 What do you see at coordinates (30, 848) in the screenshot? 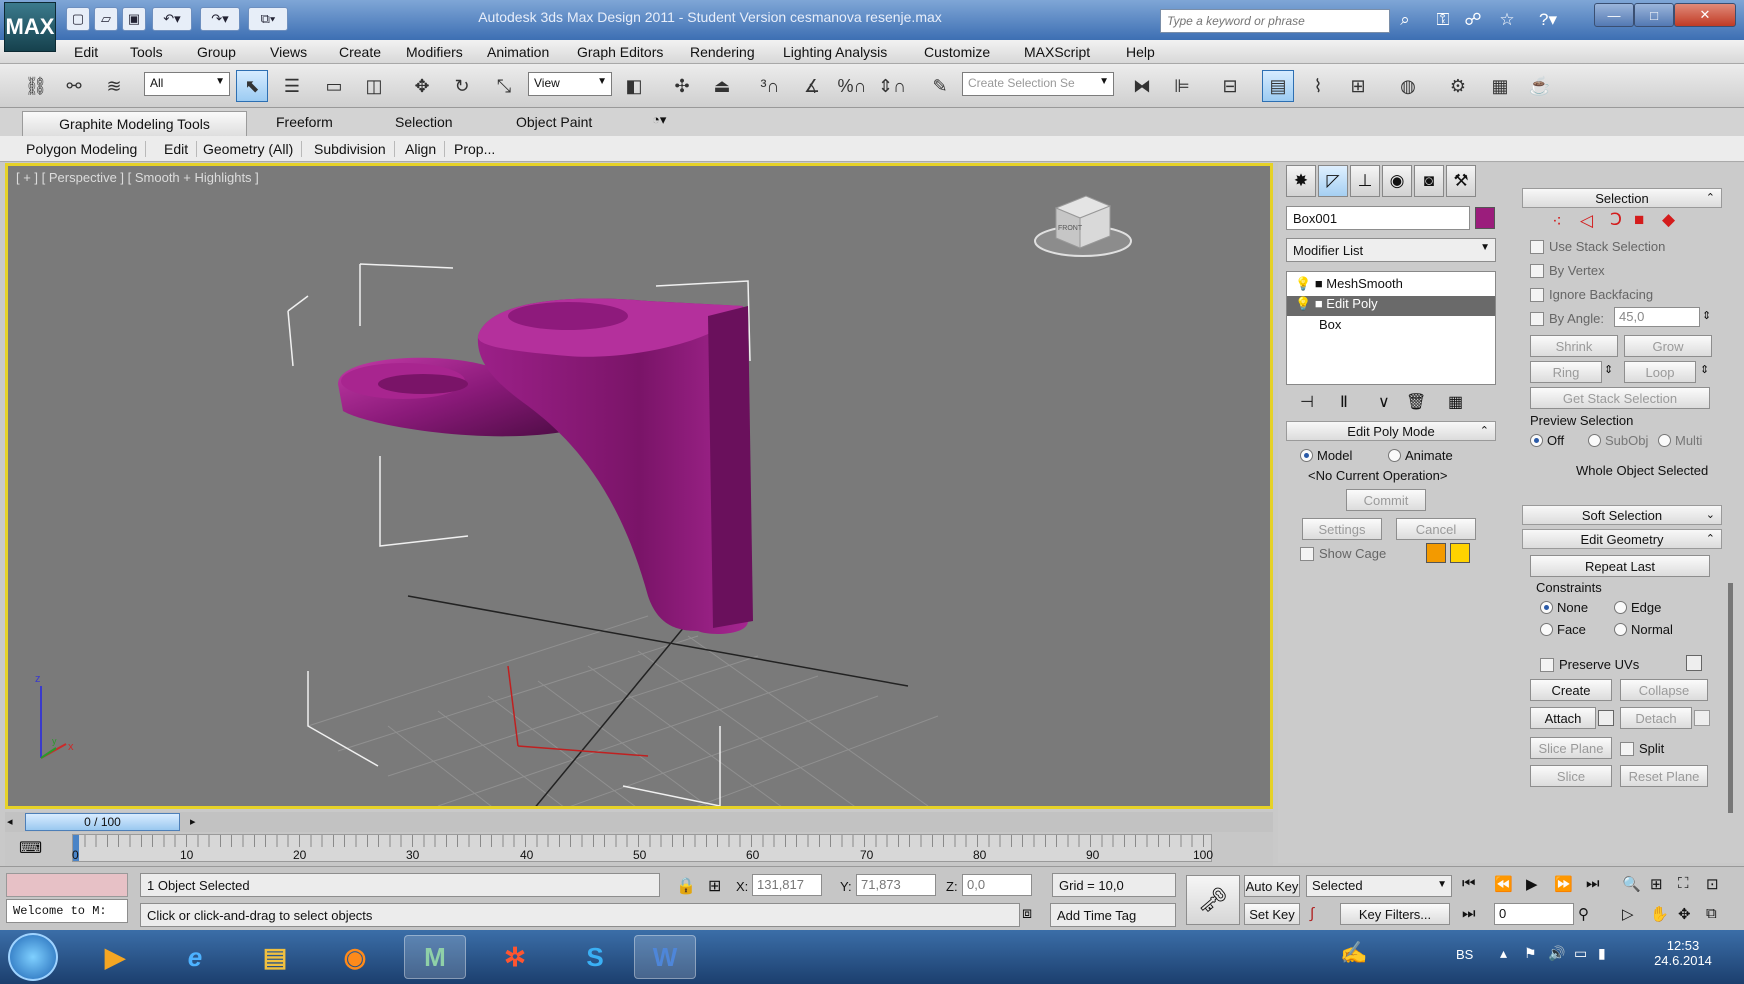
I see `mini-curve-editor-icon: ⌨` at bounding box center [30, 848].